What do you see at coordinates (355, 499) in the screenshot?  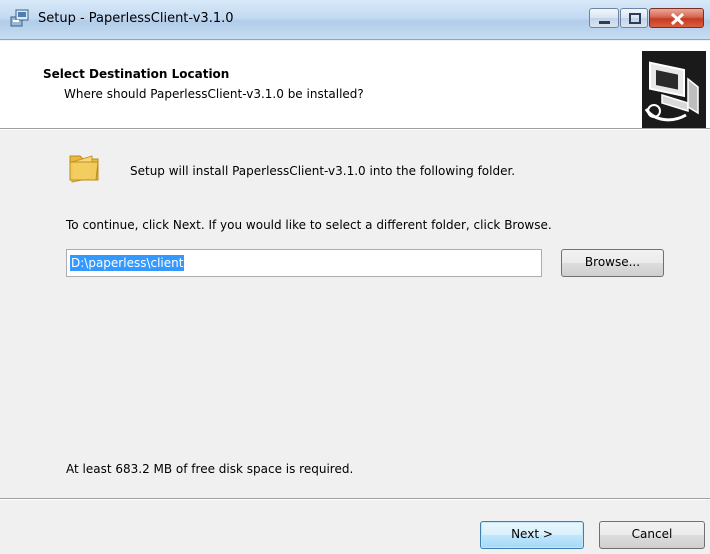 I see `footer-divider-highlight` at bounding box center [355, 499].